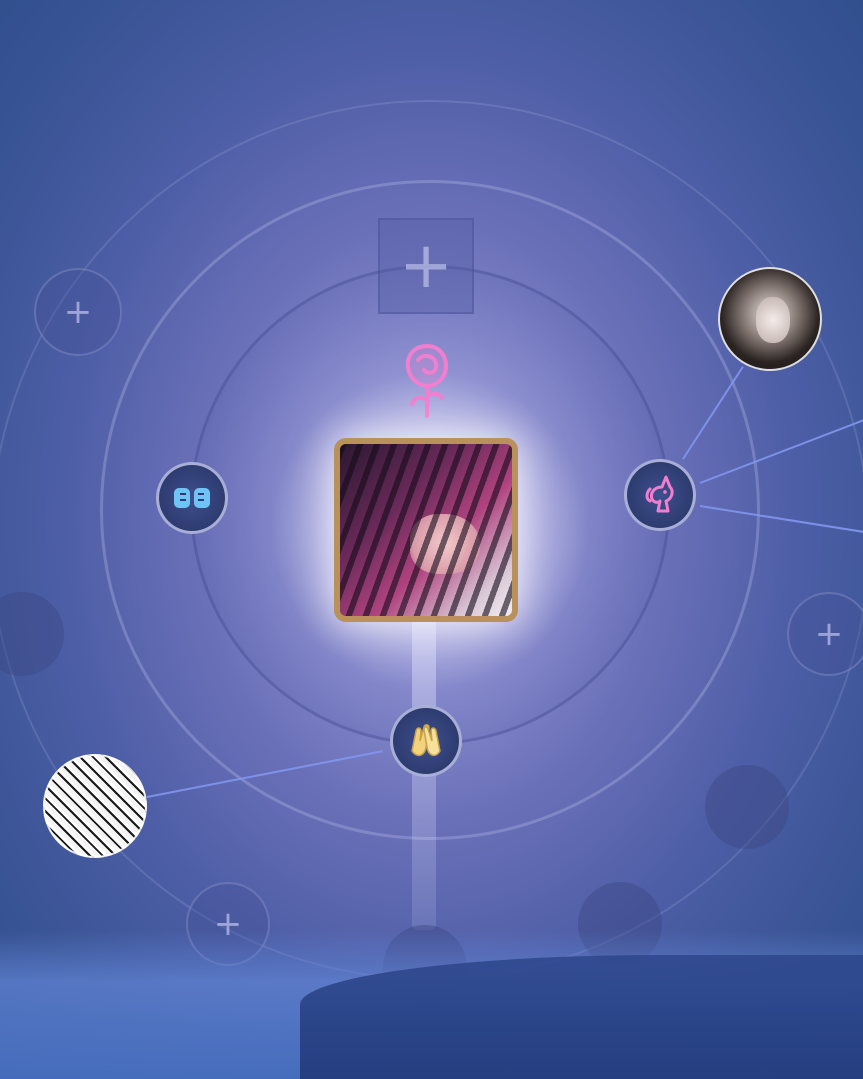 The image size is (863, 1079). What do you see at coordinates (427, 380) in the screenshot?
I see `rose-icon` at bounding box center [427, 380].